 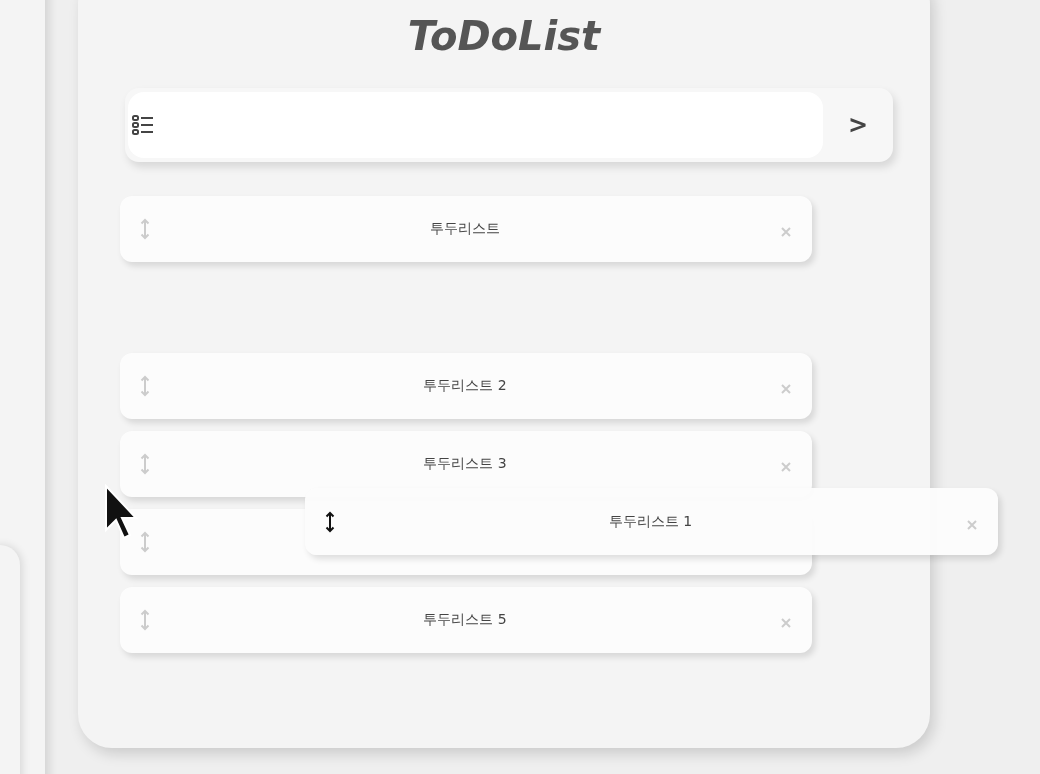 I want to click on todo-text: 투두리스트 3, so click(x=465, y=464).